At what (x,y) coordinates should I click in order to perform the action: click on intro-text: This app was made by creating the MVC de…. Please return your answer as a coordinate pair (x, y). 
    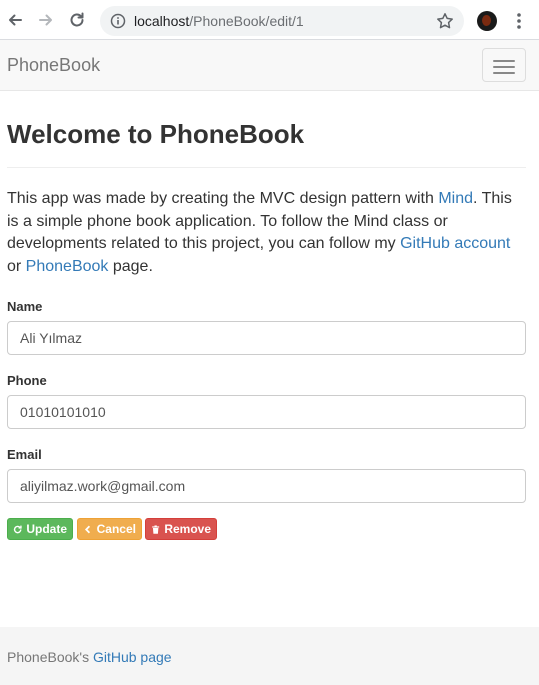
    Looking at the image, I should click on (223, 198).